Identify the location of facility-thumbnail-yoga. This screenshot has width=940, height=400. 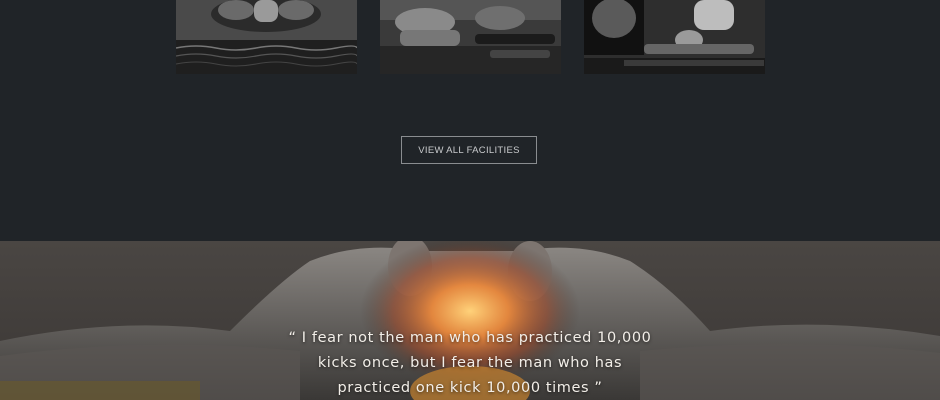
(470, 37).